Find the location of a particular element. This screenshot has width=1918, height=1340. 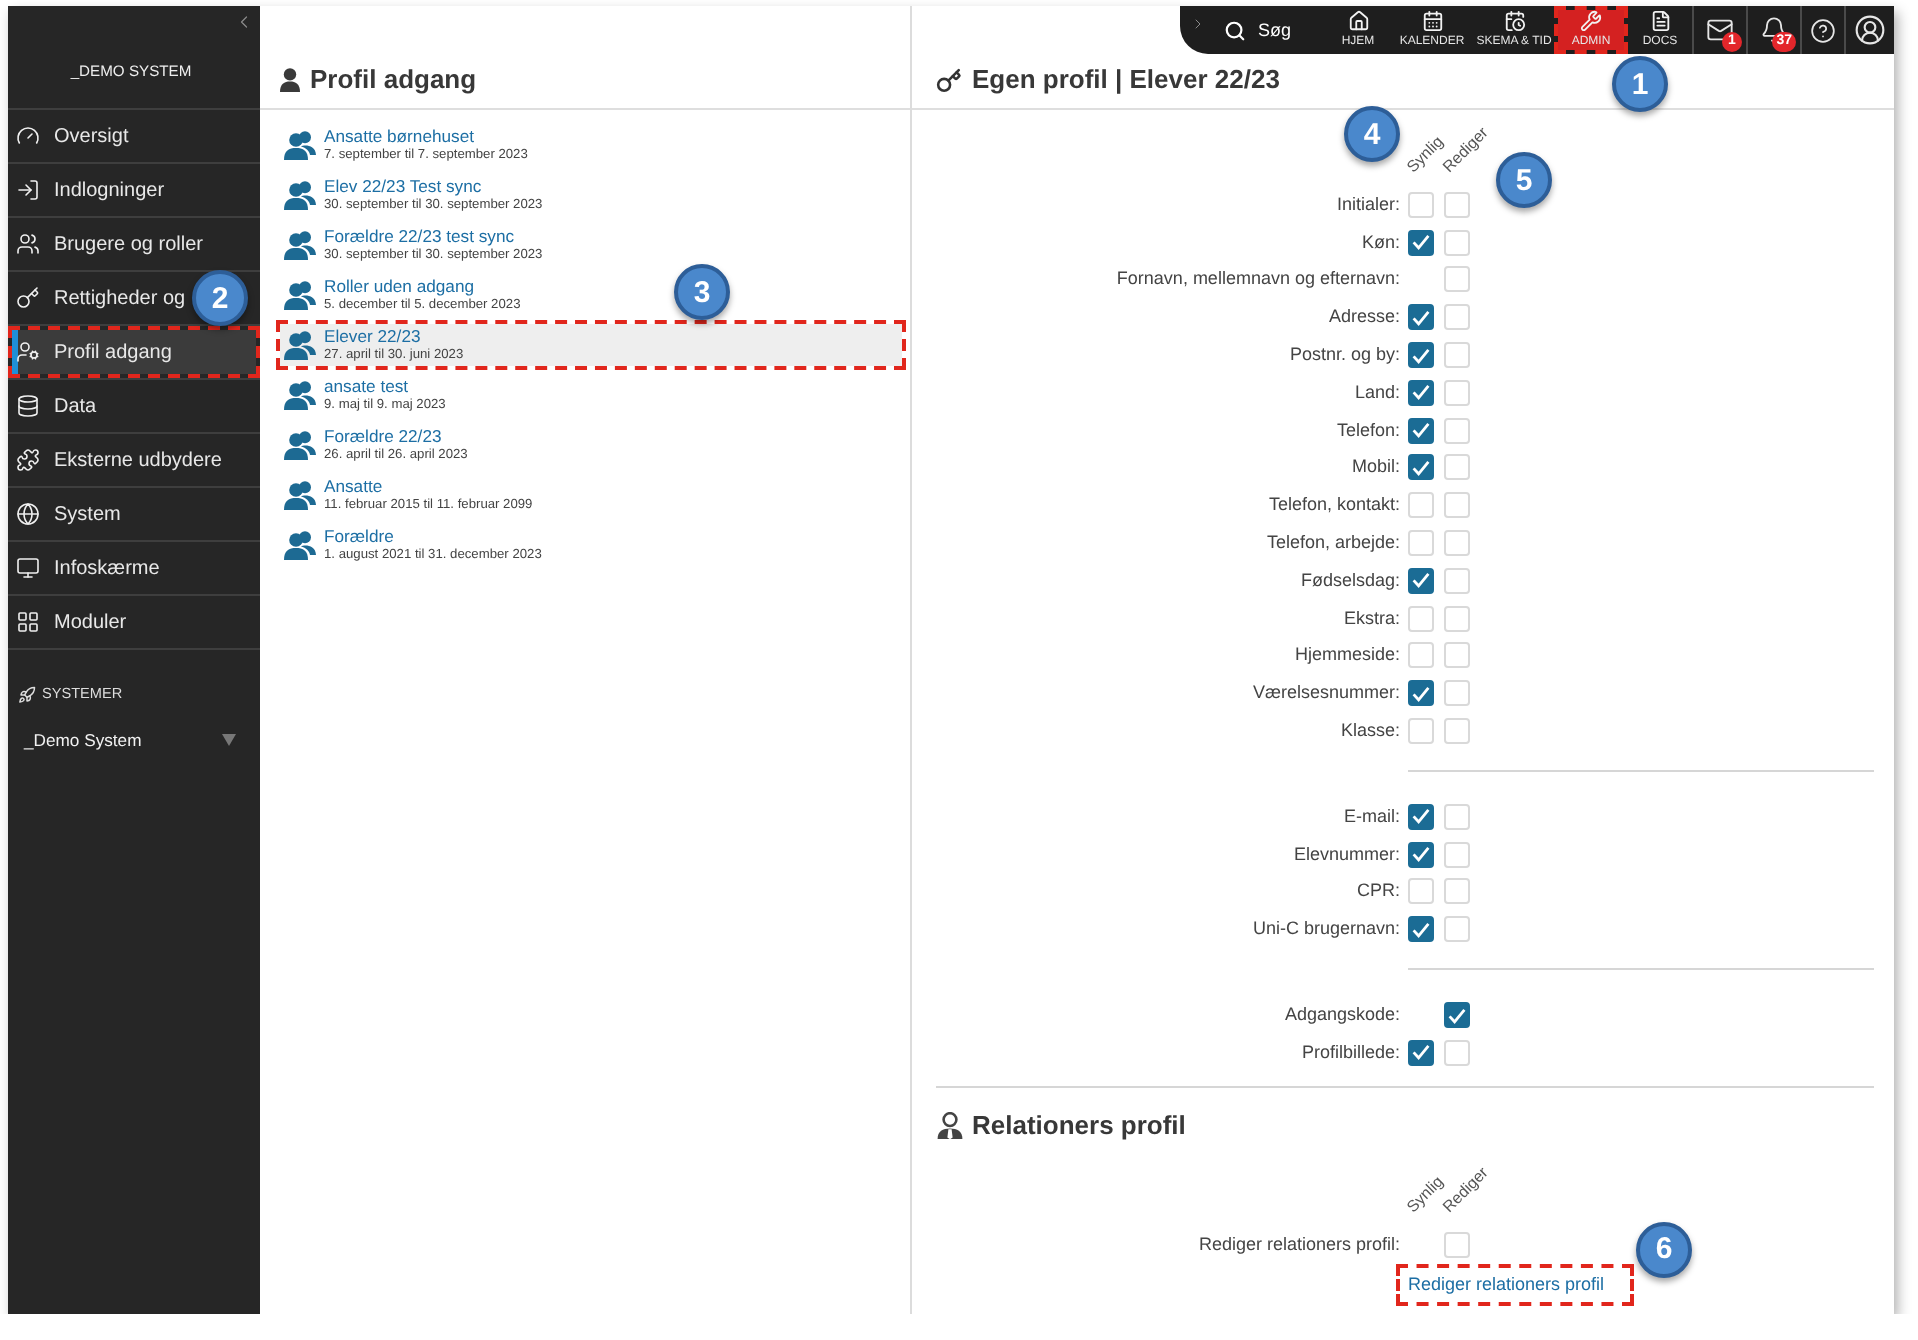

puzzle-icon is located at coordinates (28, 460).